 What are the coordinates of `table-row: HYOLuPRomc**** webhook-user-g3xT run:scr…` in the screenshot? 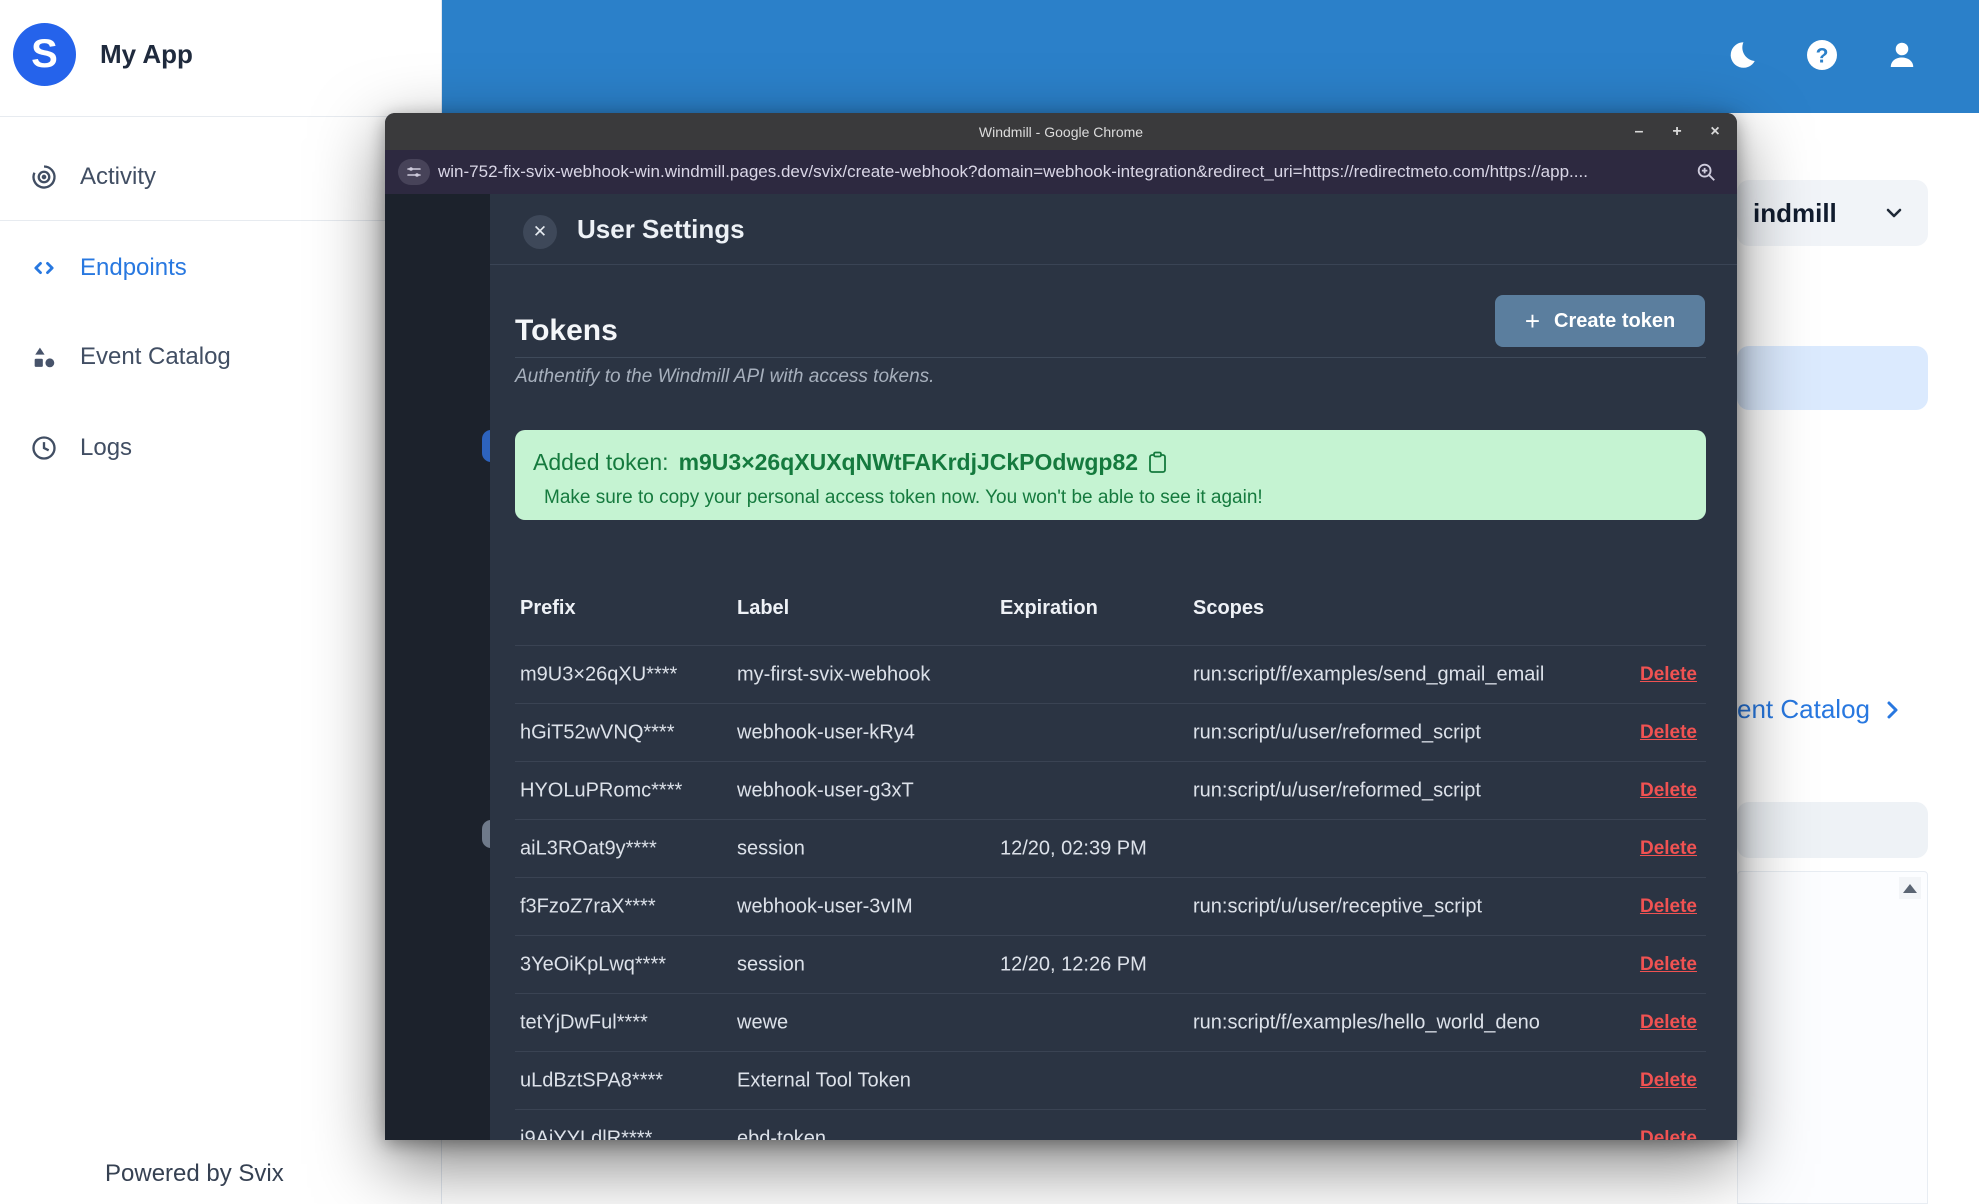 It's located at (1110, 790).